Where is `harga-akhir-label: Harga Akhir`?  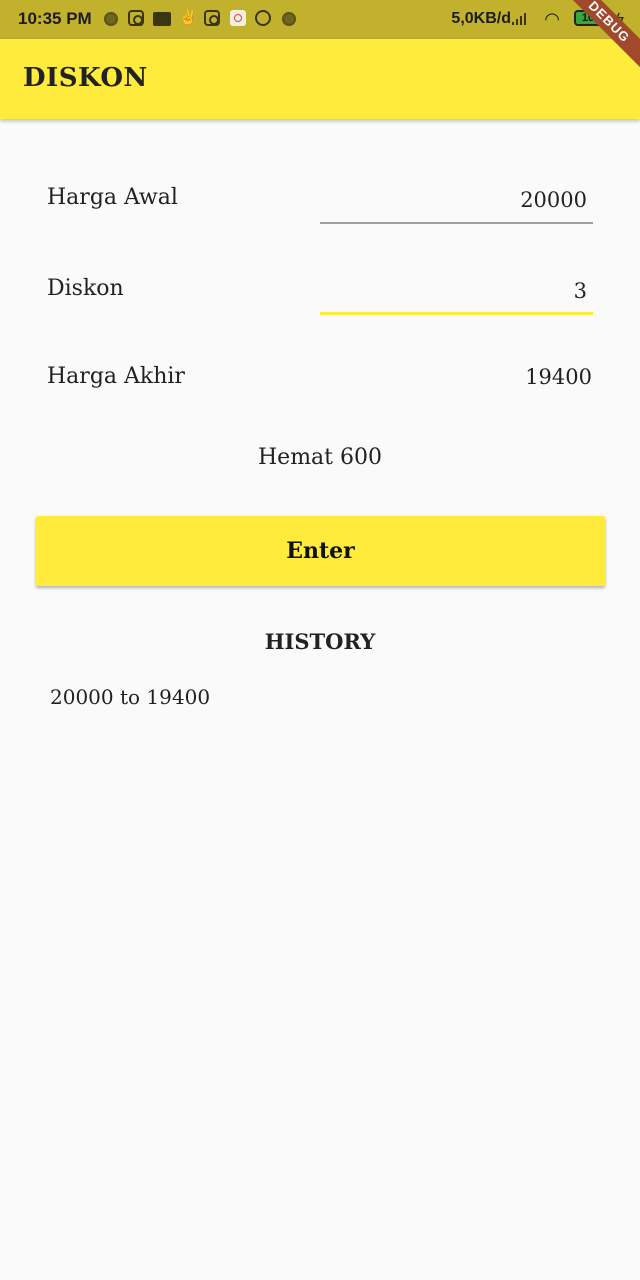
harga-akhir-label: Harga Akhir is located at coordinates (116, 376).